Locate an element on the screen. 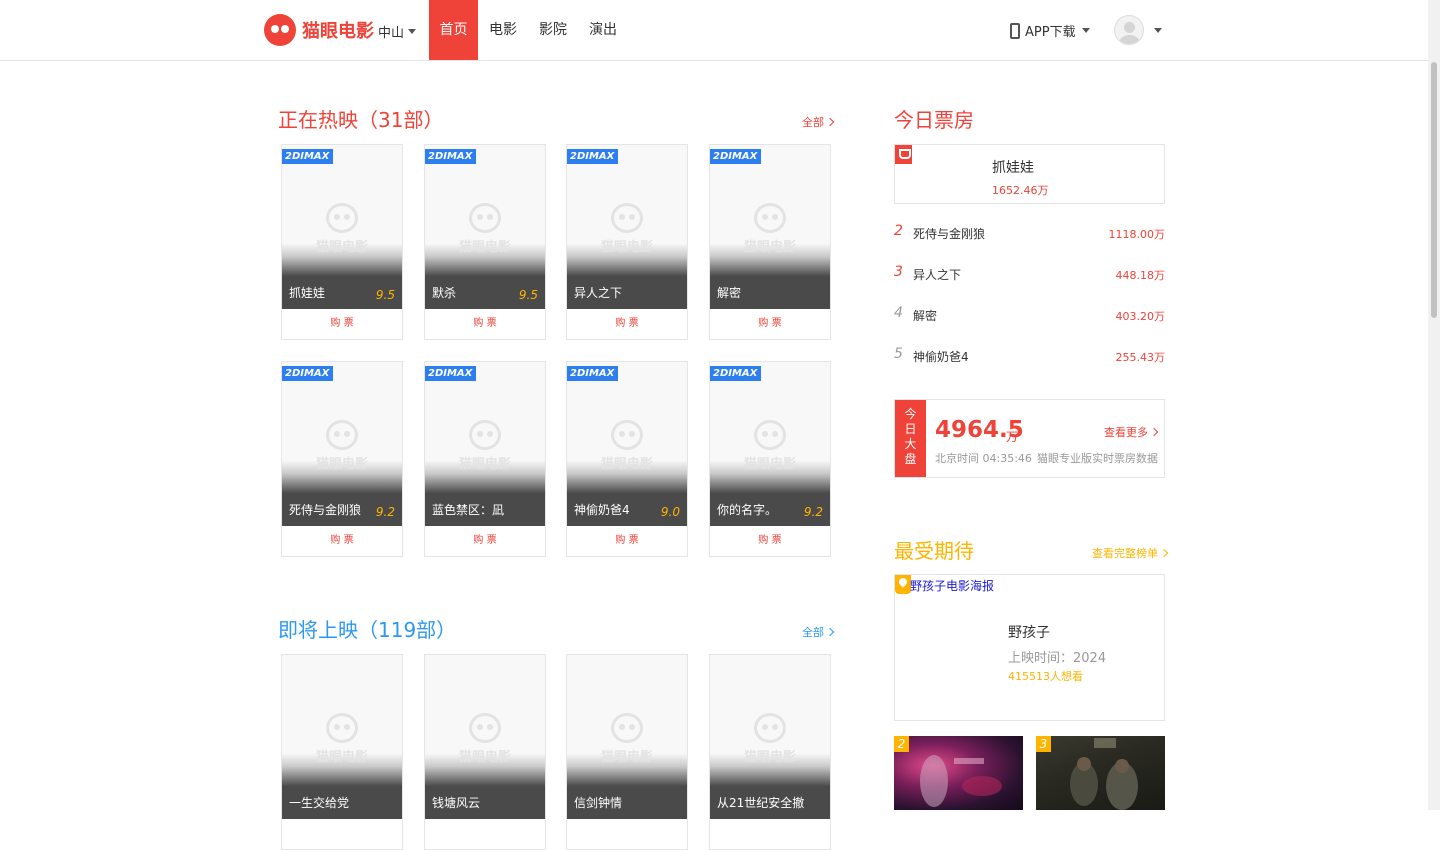 Image resolution: width=1440 pixels, height=850 pixels. movie-poster: 猫眼电影 2DIMAX 神偷奶爸4 9.0 is located at coordinates (627, 444).